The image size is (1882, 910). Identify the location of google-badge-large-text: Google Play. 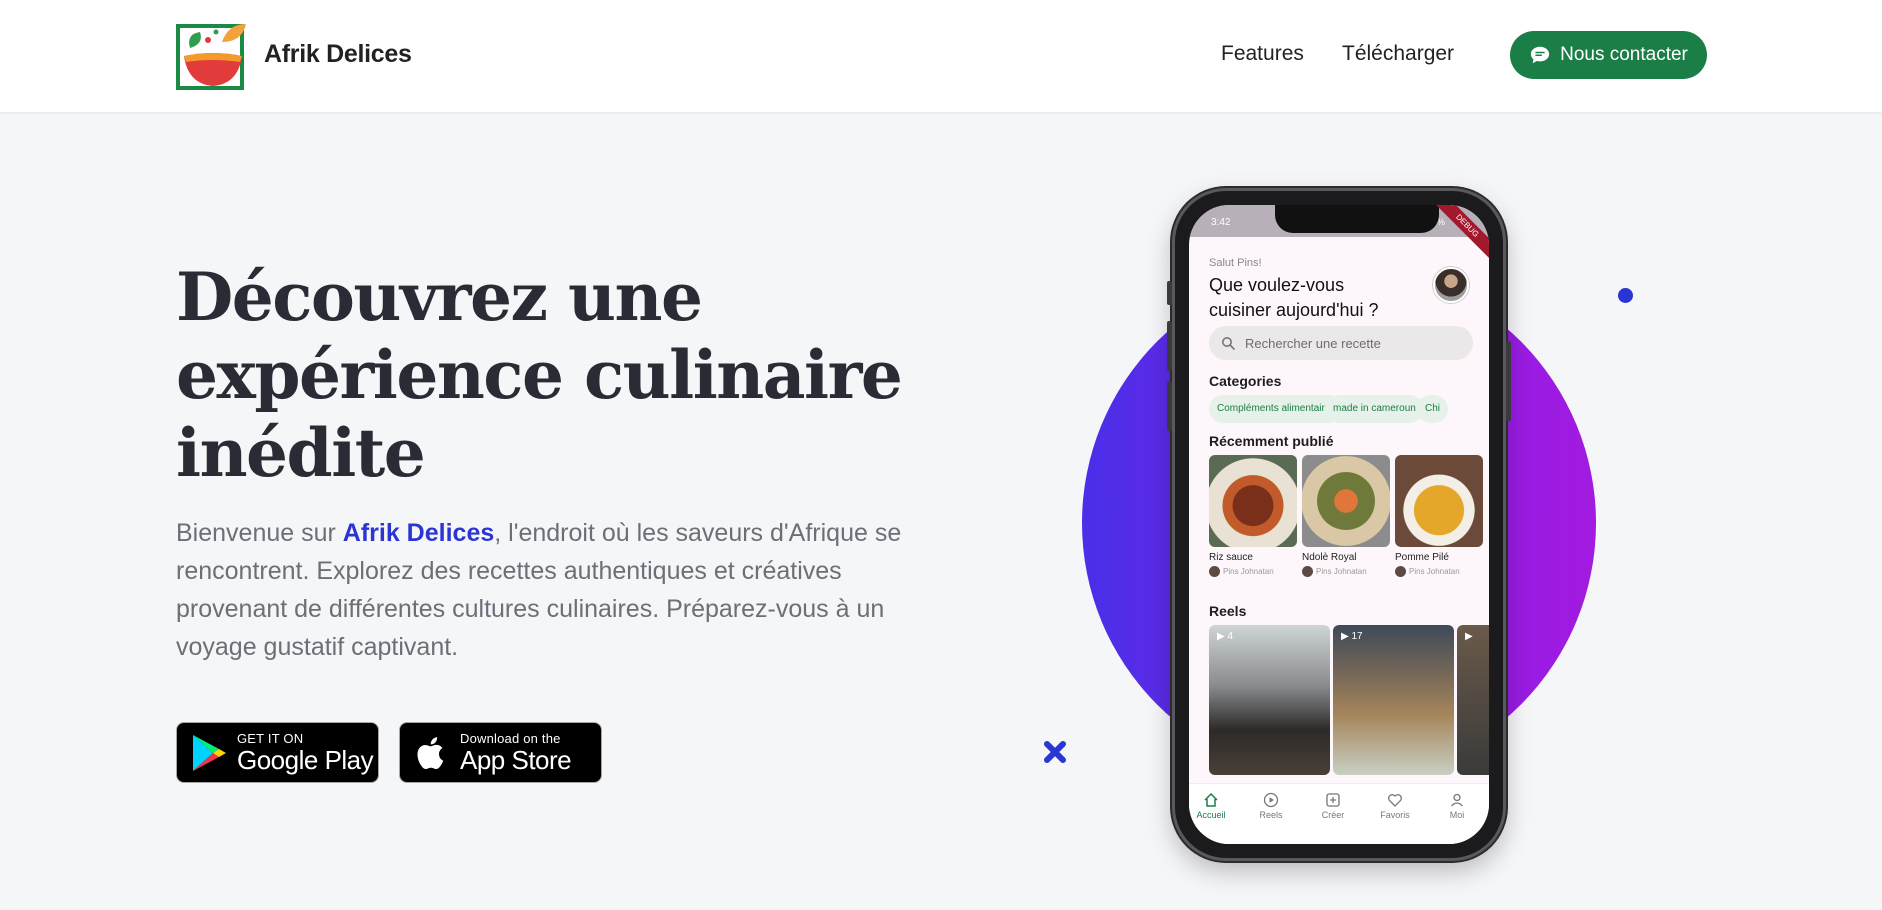
(305, 759).